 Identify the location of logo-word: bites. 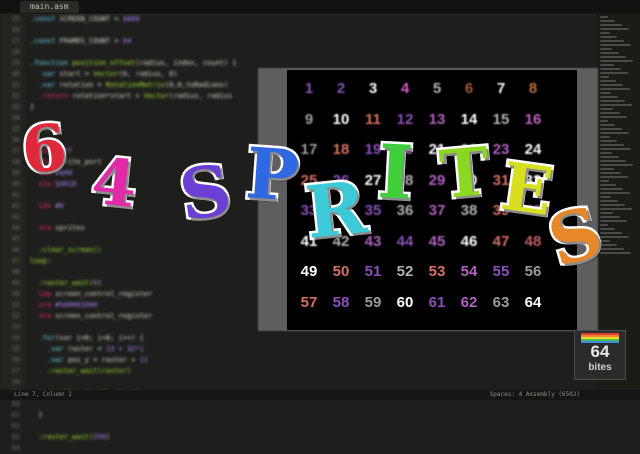
(600, 367).